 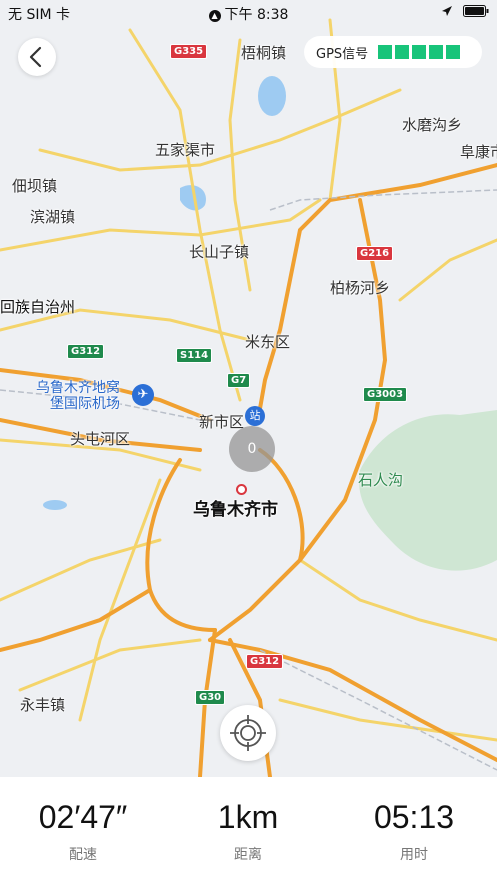 I want to click on chevron-left-icon, so click(x=35, y=57).